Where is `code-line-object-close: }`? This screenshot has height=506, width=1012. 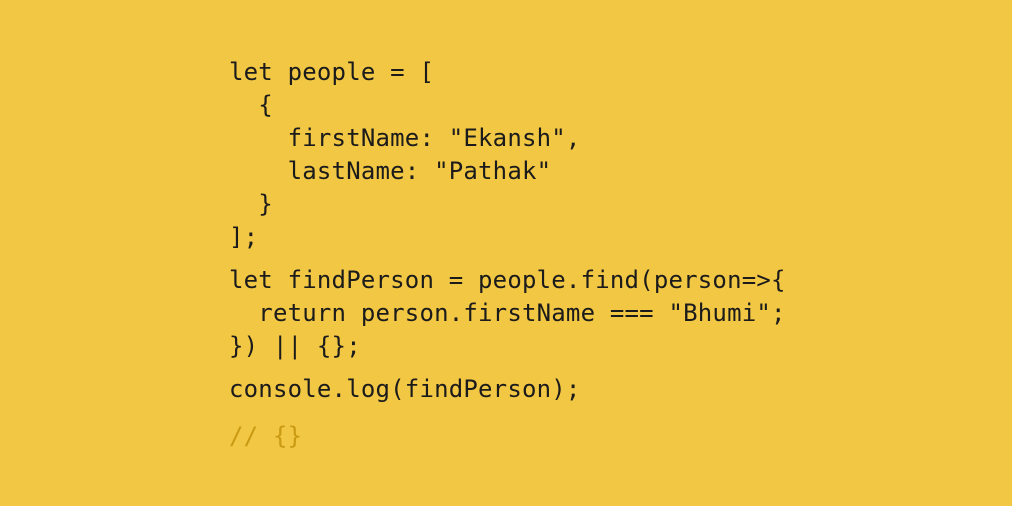
code-line-object-close: } is located at coordinates (251, 204).